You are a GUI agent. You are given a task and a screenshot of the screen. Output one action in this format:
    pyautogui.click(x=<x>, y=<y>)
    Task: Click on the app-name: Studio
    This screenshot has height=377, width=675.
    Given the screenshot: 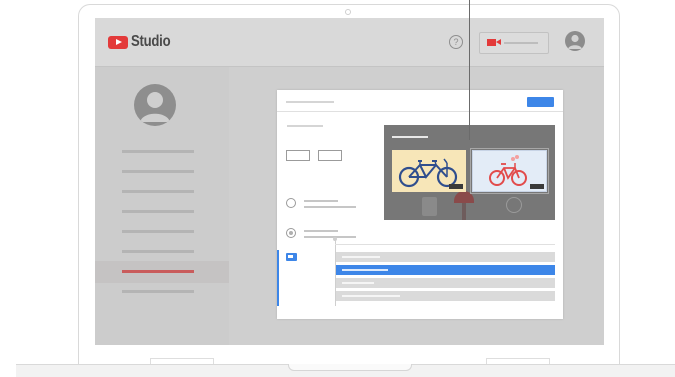 What is the action you would take?
    pyautogui.click(x=151, y=42)
    